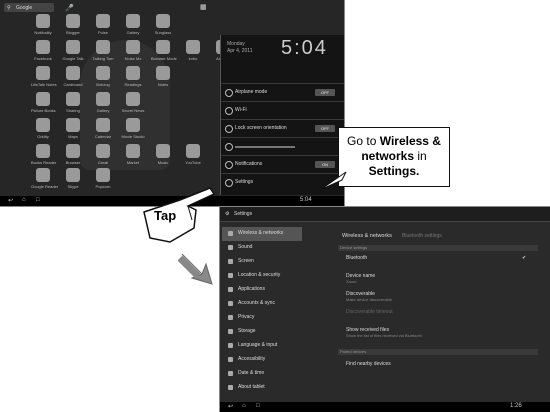 This screenshot has height=412, width=550. Describe the element at coordinates (251, 387) in the screenshot. I see `menu-item-label: About tablet` at that location.